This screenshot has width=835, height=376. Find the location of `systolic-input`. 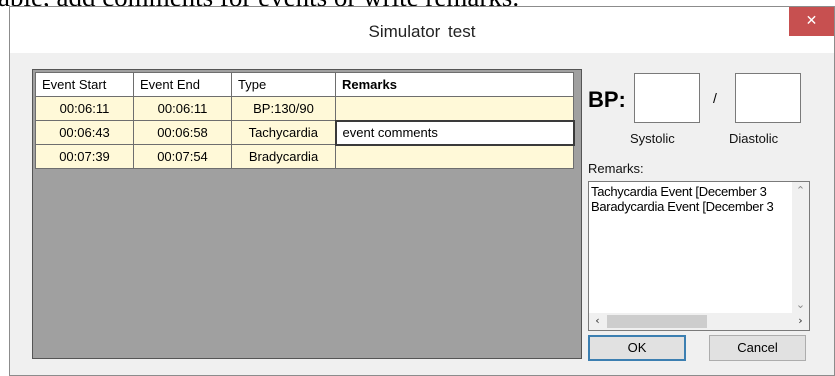

systolic-input is located at coordinates (667, 98).